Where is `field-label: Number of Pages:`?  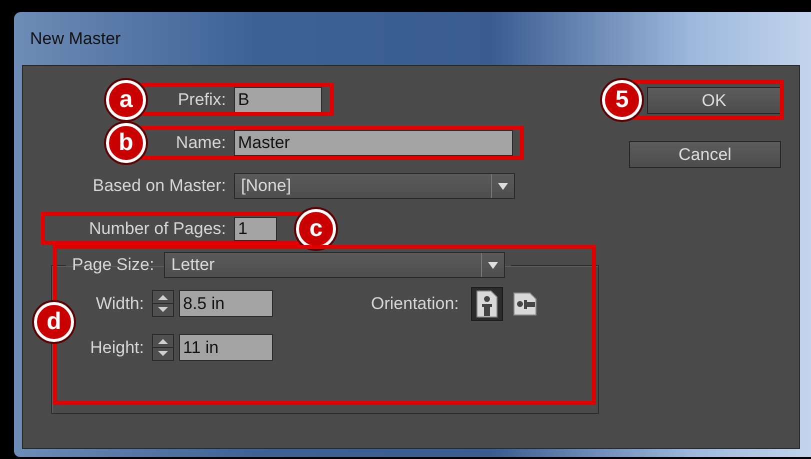
field-label: Number of Pages: is located at coordinates (157, 229).